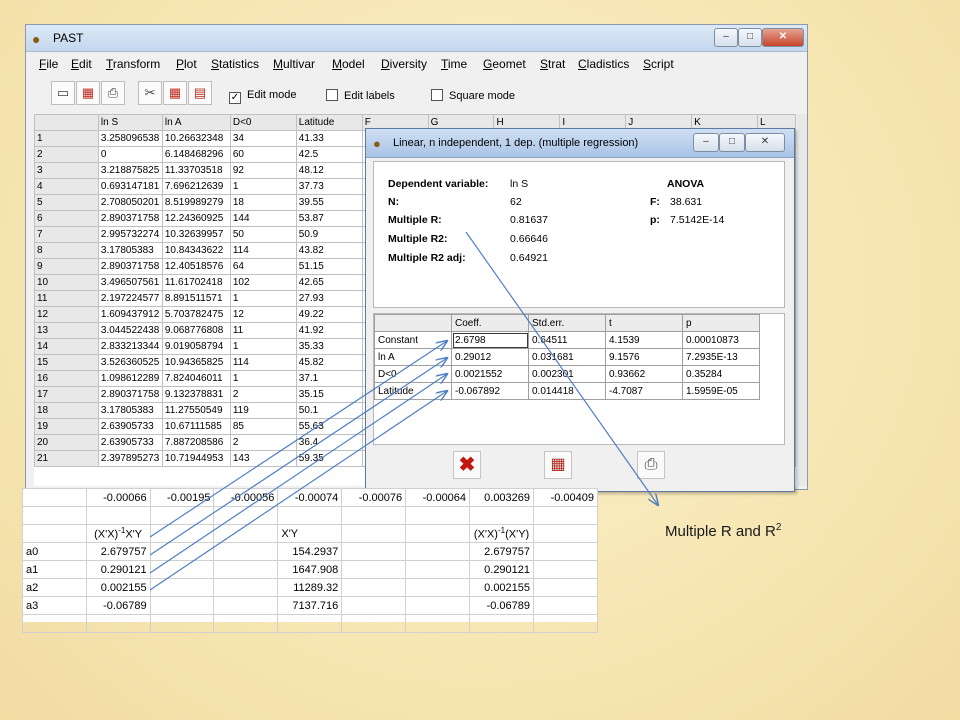 The width and height of the screenshot is (960, 720). I want to click on menu-script: Script, so click(658, 64).